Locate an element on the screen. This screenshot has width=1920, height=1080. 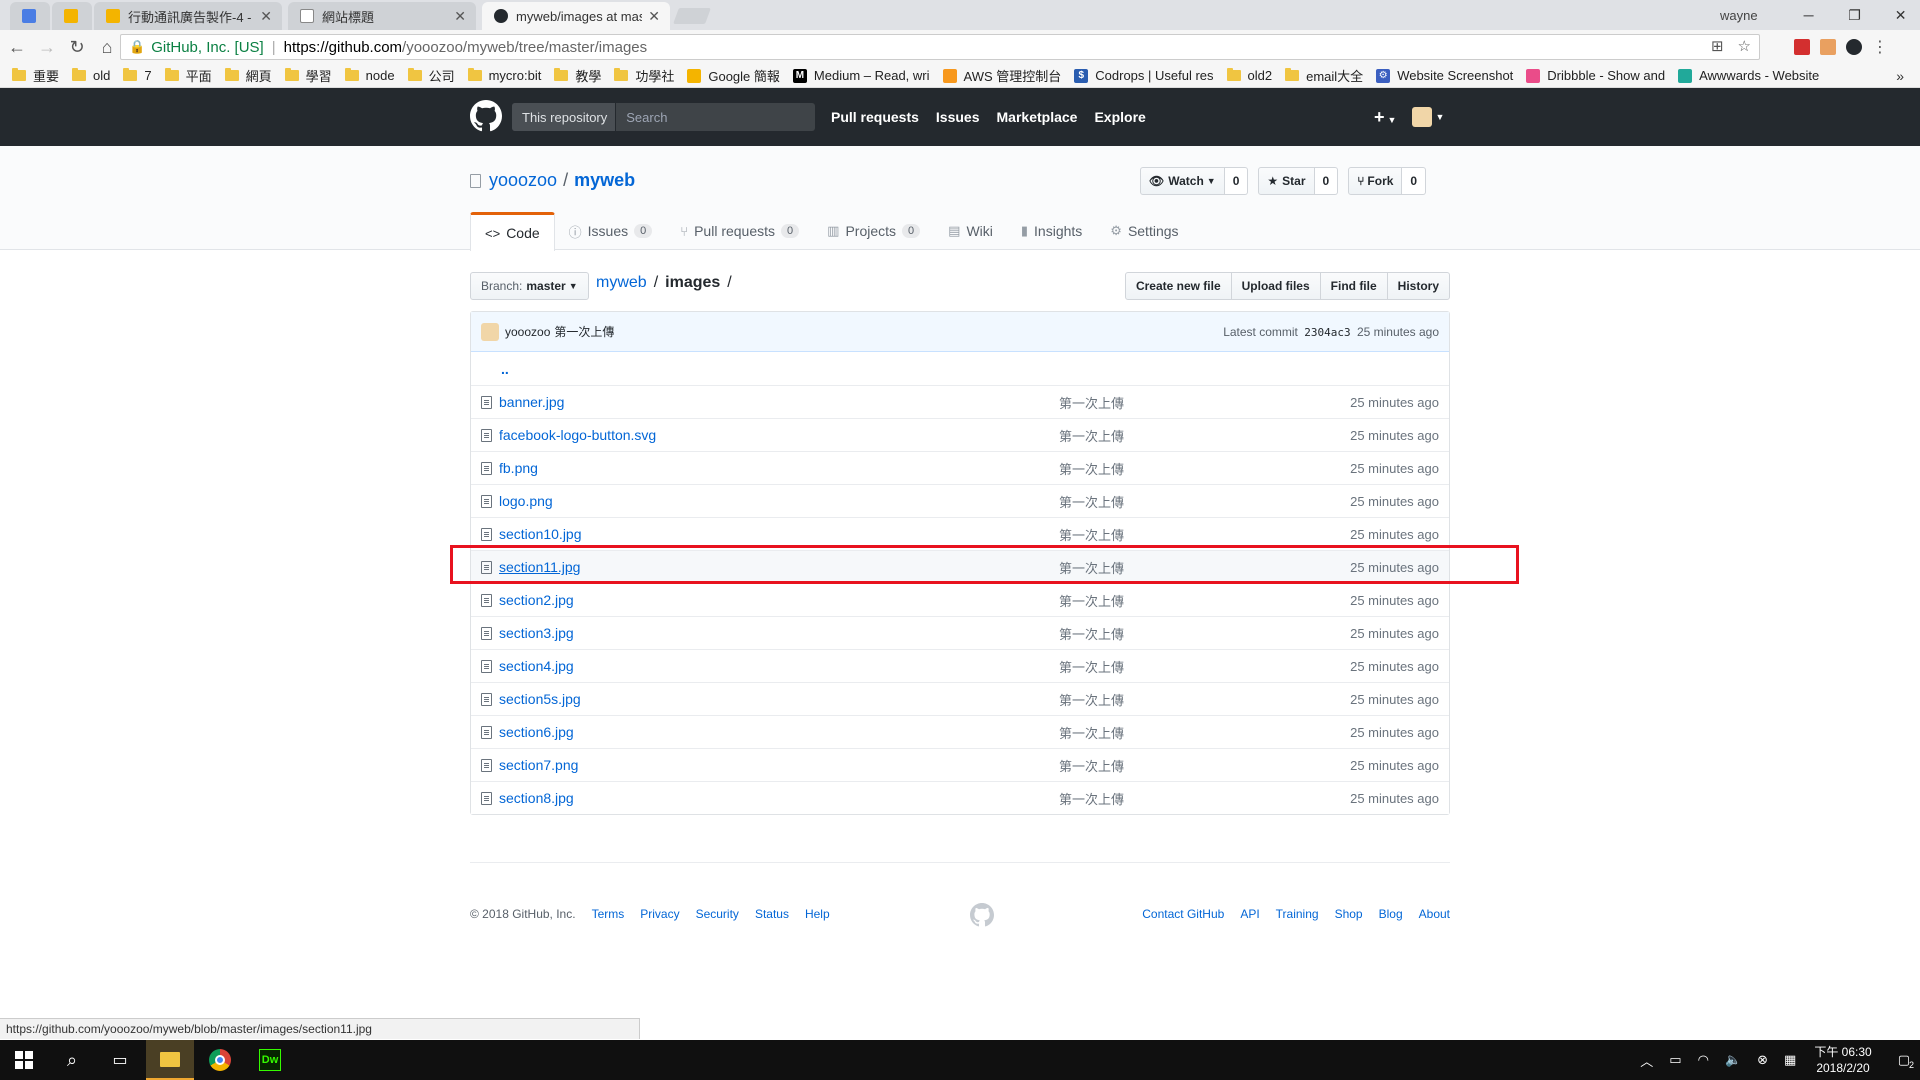
bookmark-item: ⚙ Website Screenshot is located at coordinates (1444, 75).